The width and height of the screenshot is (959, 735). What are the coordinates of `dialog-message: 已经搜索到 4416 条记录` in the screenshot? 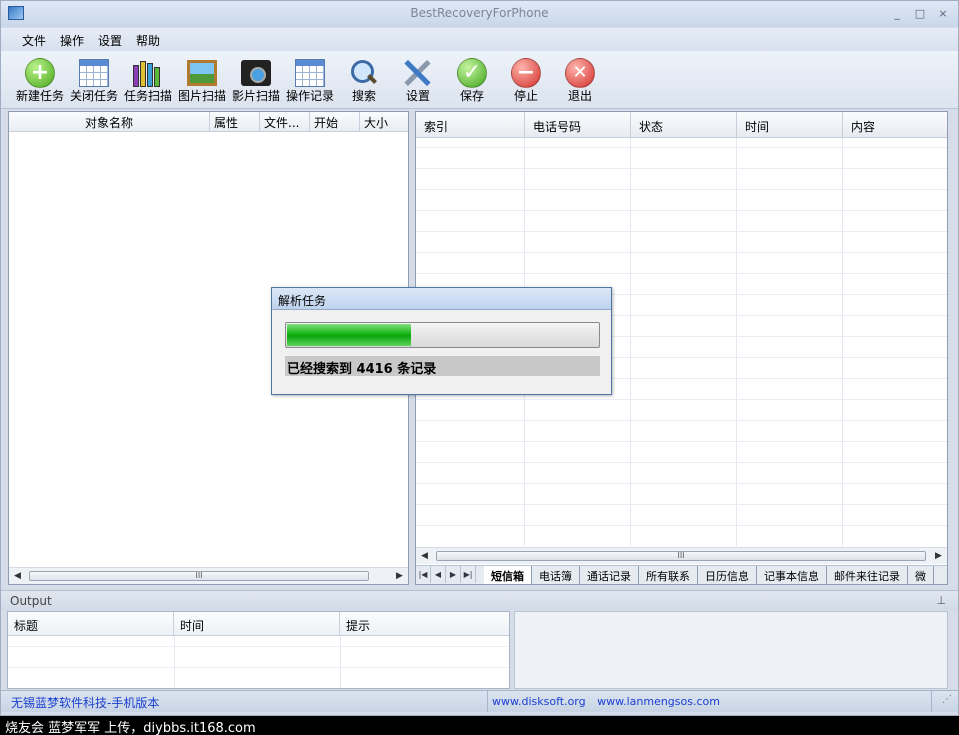 It's located at (442, 366).